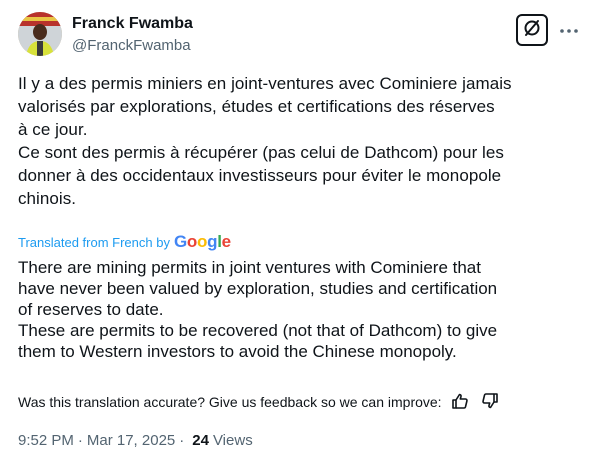  I want to click on translated-from-label: Translated from French by, so click(94, 242).